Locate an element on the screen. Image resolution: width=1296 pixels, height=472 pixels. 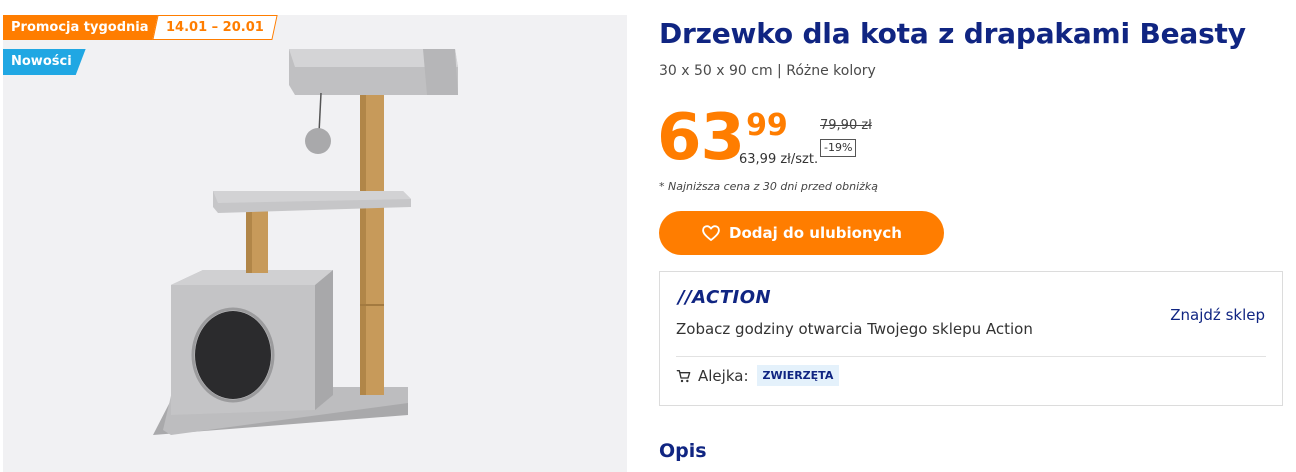
heart-icon is located at coordinates (711, 233).